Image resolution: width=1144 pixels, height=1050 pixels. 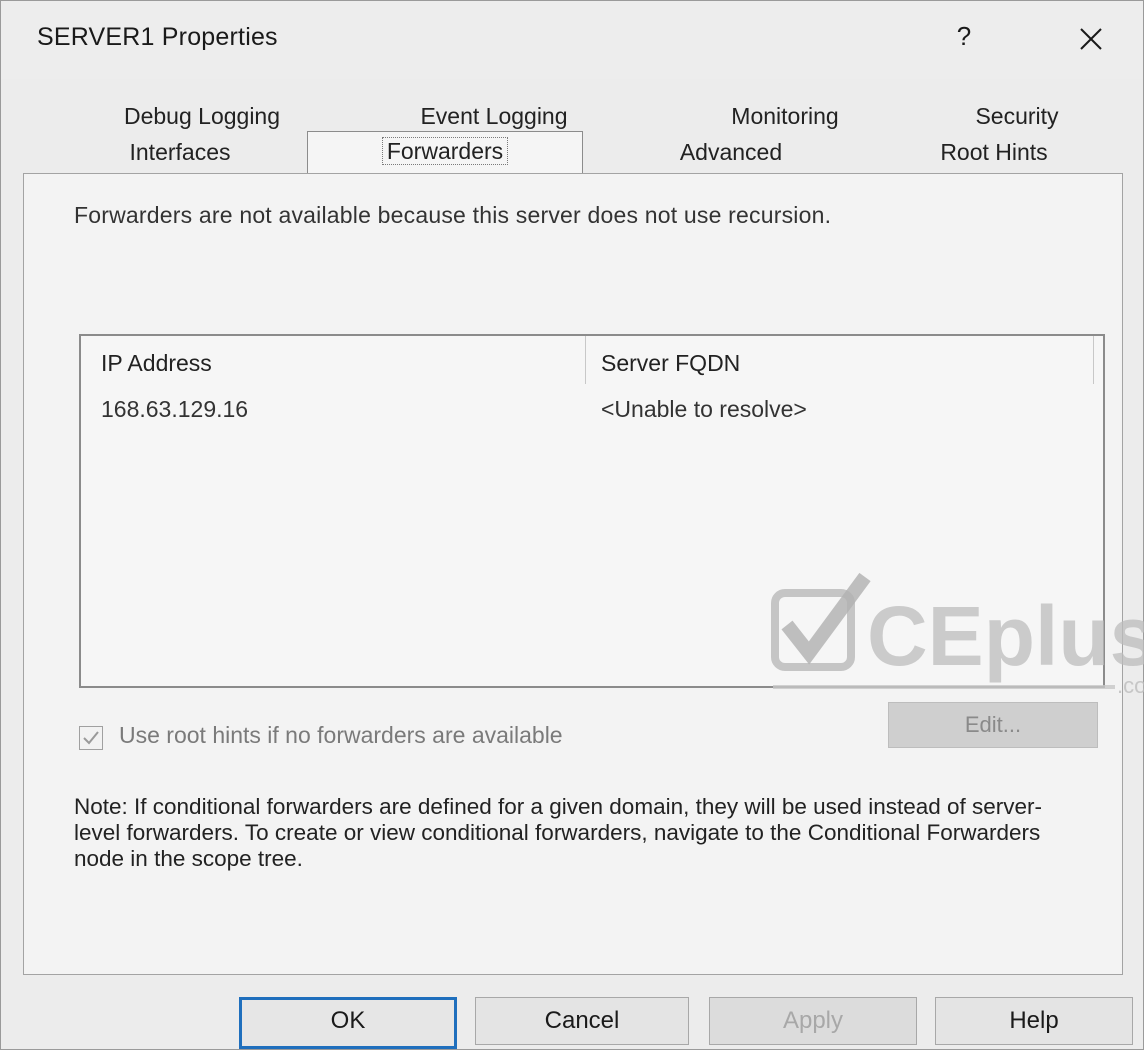 I want to click on tab-forwarders: Forwarders, so click(x=445, y=152).